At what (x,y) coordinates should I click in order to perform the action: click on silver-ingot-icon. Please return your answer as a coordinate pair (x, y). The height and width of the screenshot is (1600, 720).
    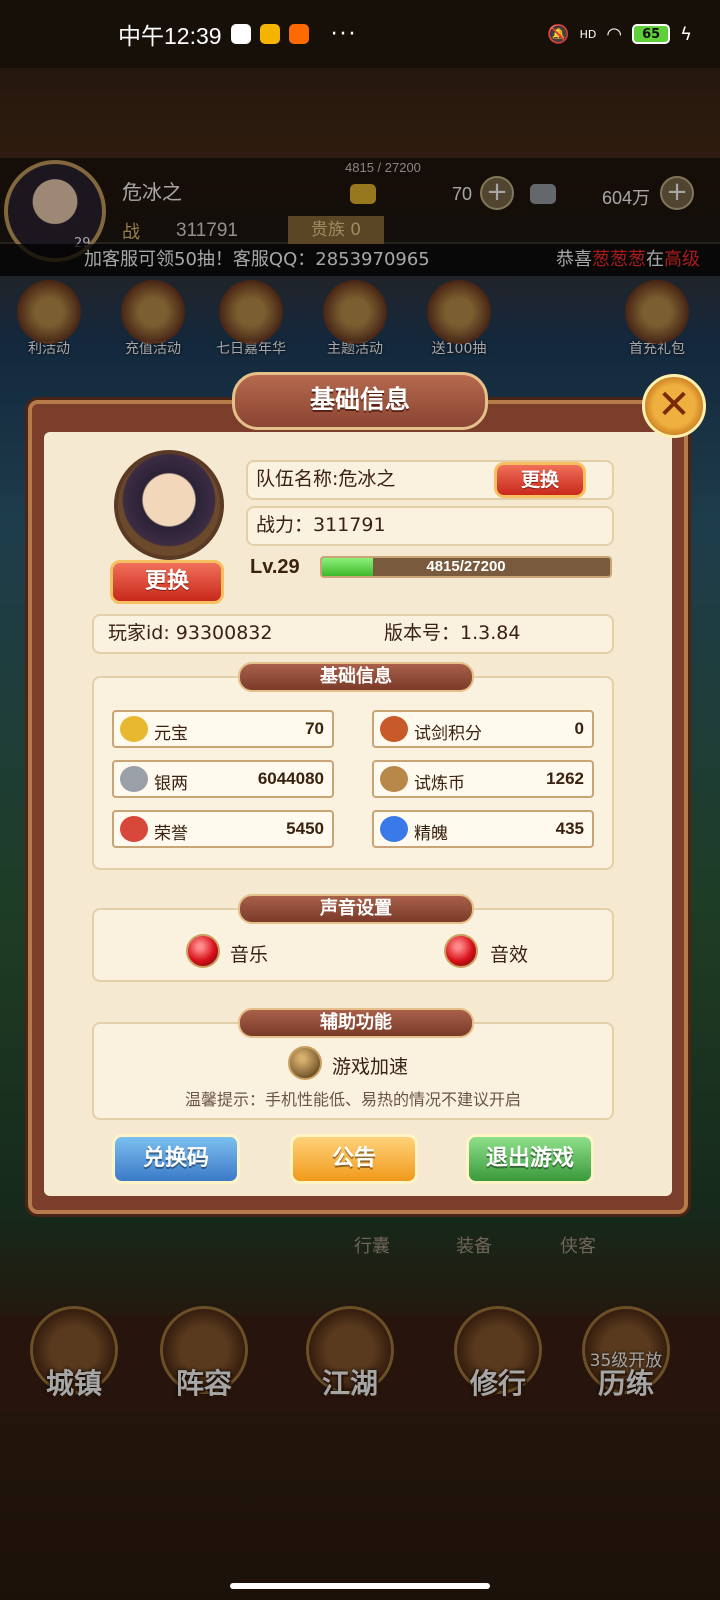
    Looking at the image, I should click on (134, 779).